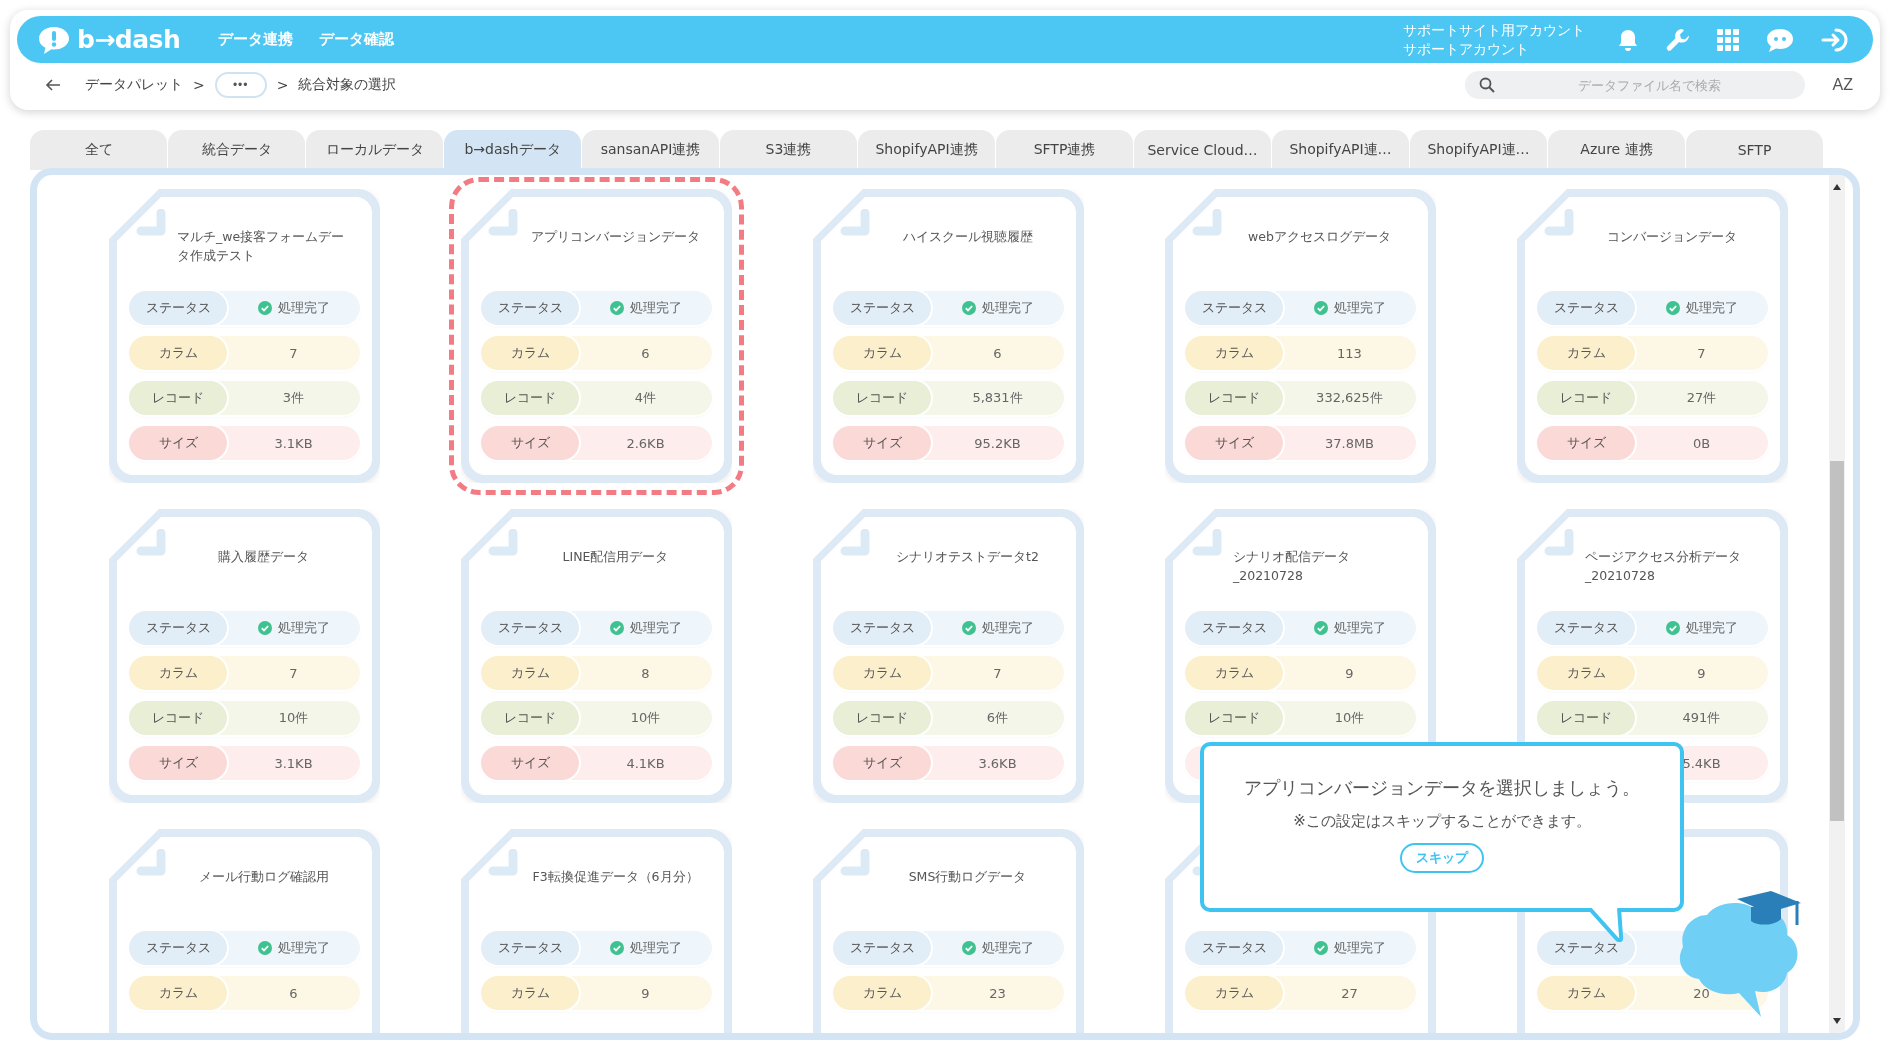 The image size is (1890, 1063). Describe the element at coordinates (1837, 1021) in the screenshot. I see `scroll-down-icon` at that location.